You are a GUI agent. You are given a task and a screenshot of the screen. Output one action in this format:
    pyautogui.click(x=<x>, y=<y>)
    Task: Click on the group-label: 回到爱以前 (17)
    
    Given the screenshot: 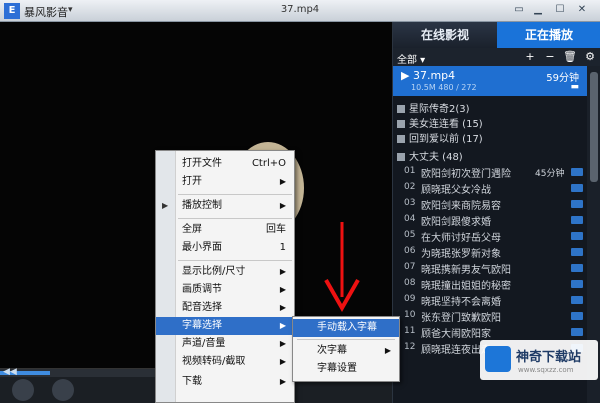 What is the action you would take?
    pyautogui.click(x=446, y=139)
    